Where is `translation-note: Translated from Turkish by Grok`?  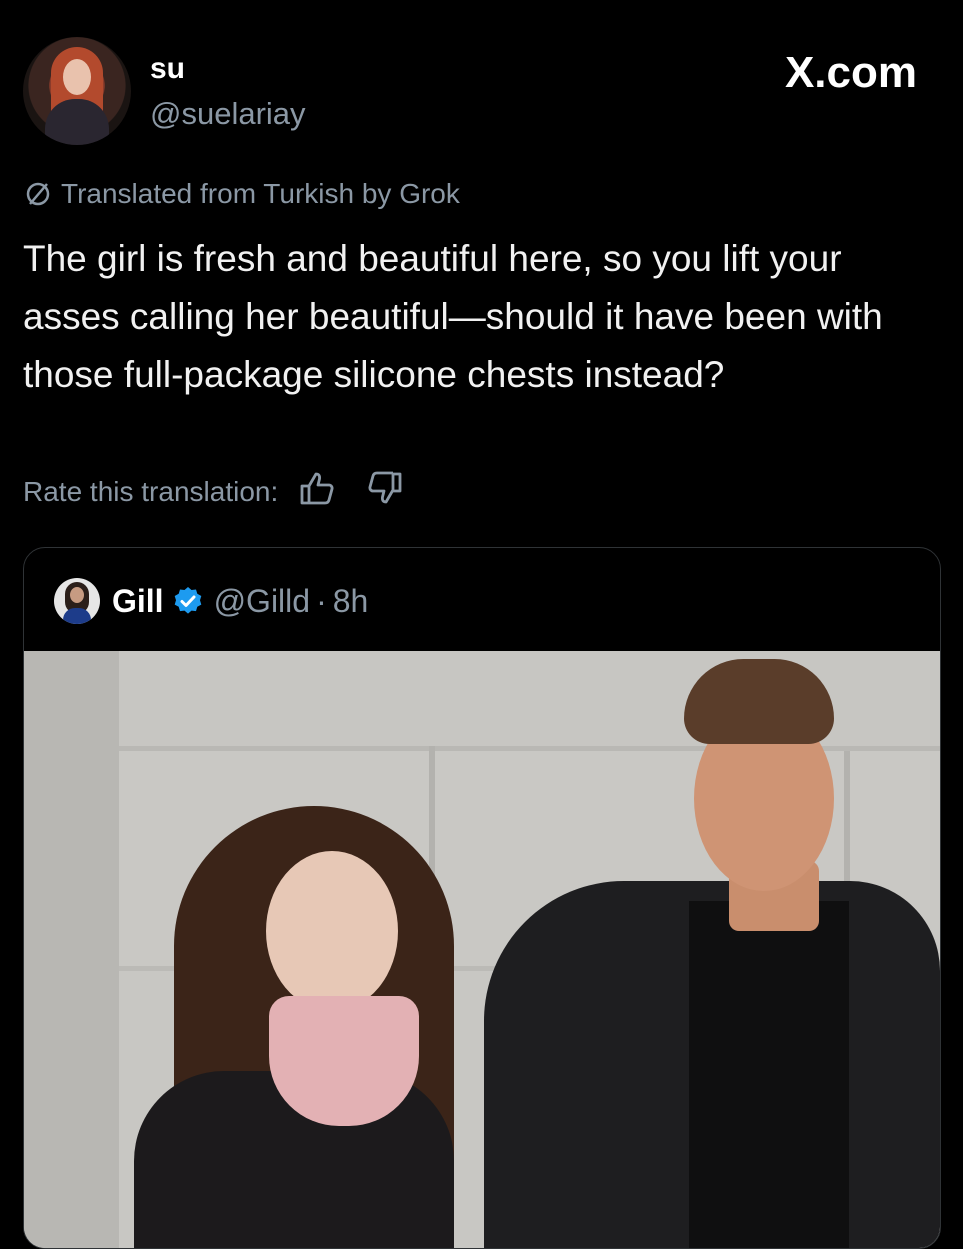 translation-note: Translated from Turkish by Grok is located at coordinates (241, 194).